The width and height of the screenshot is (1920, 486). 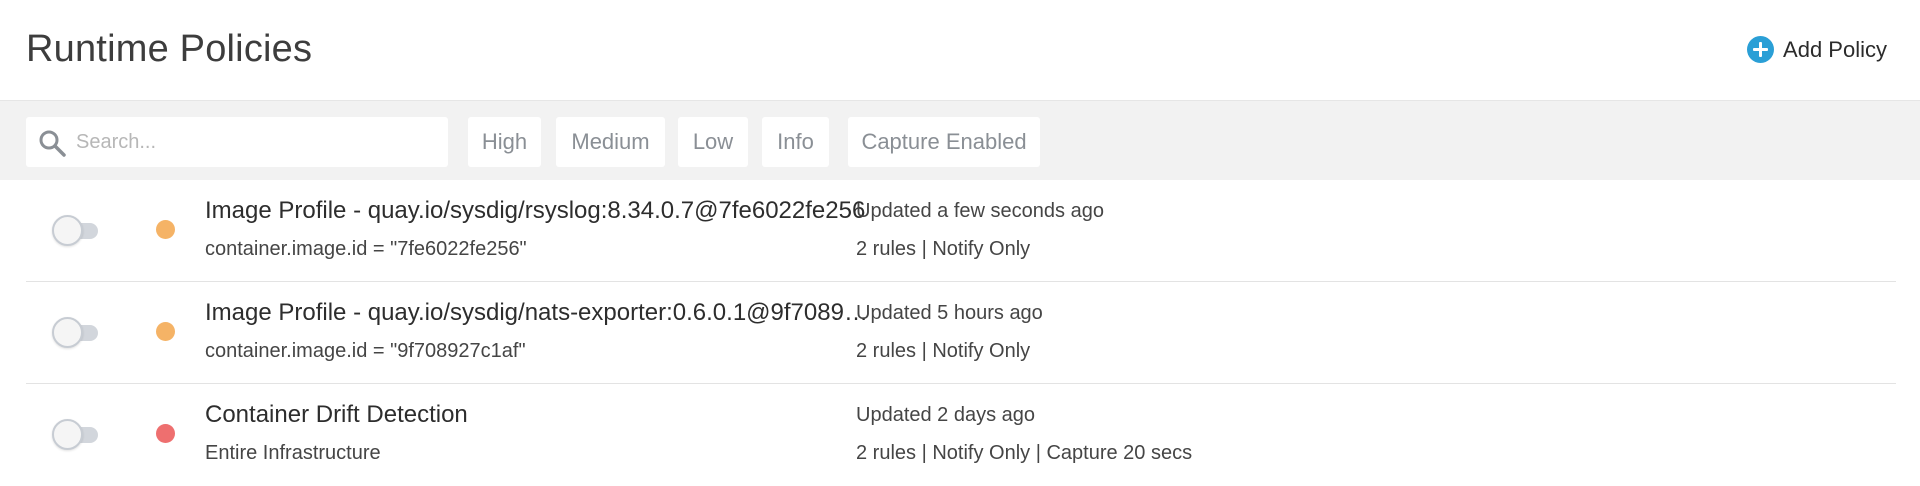 I want to click on policy-scope: container.image.id = "9f708927c1af", so click(x=365, y=351).